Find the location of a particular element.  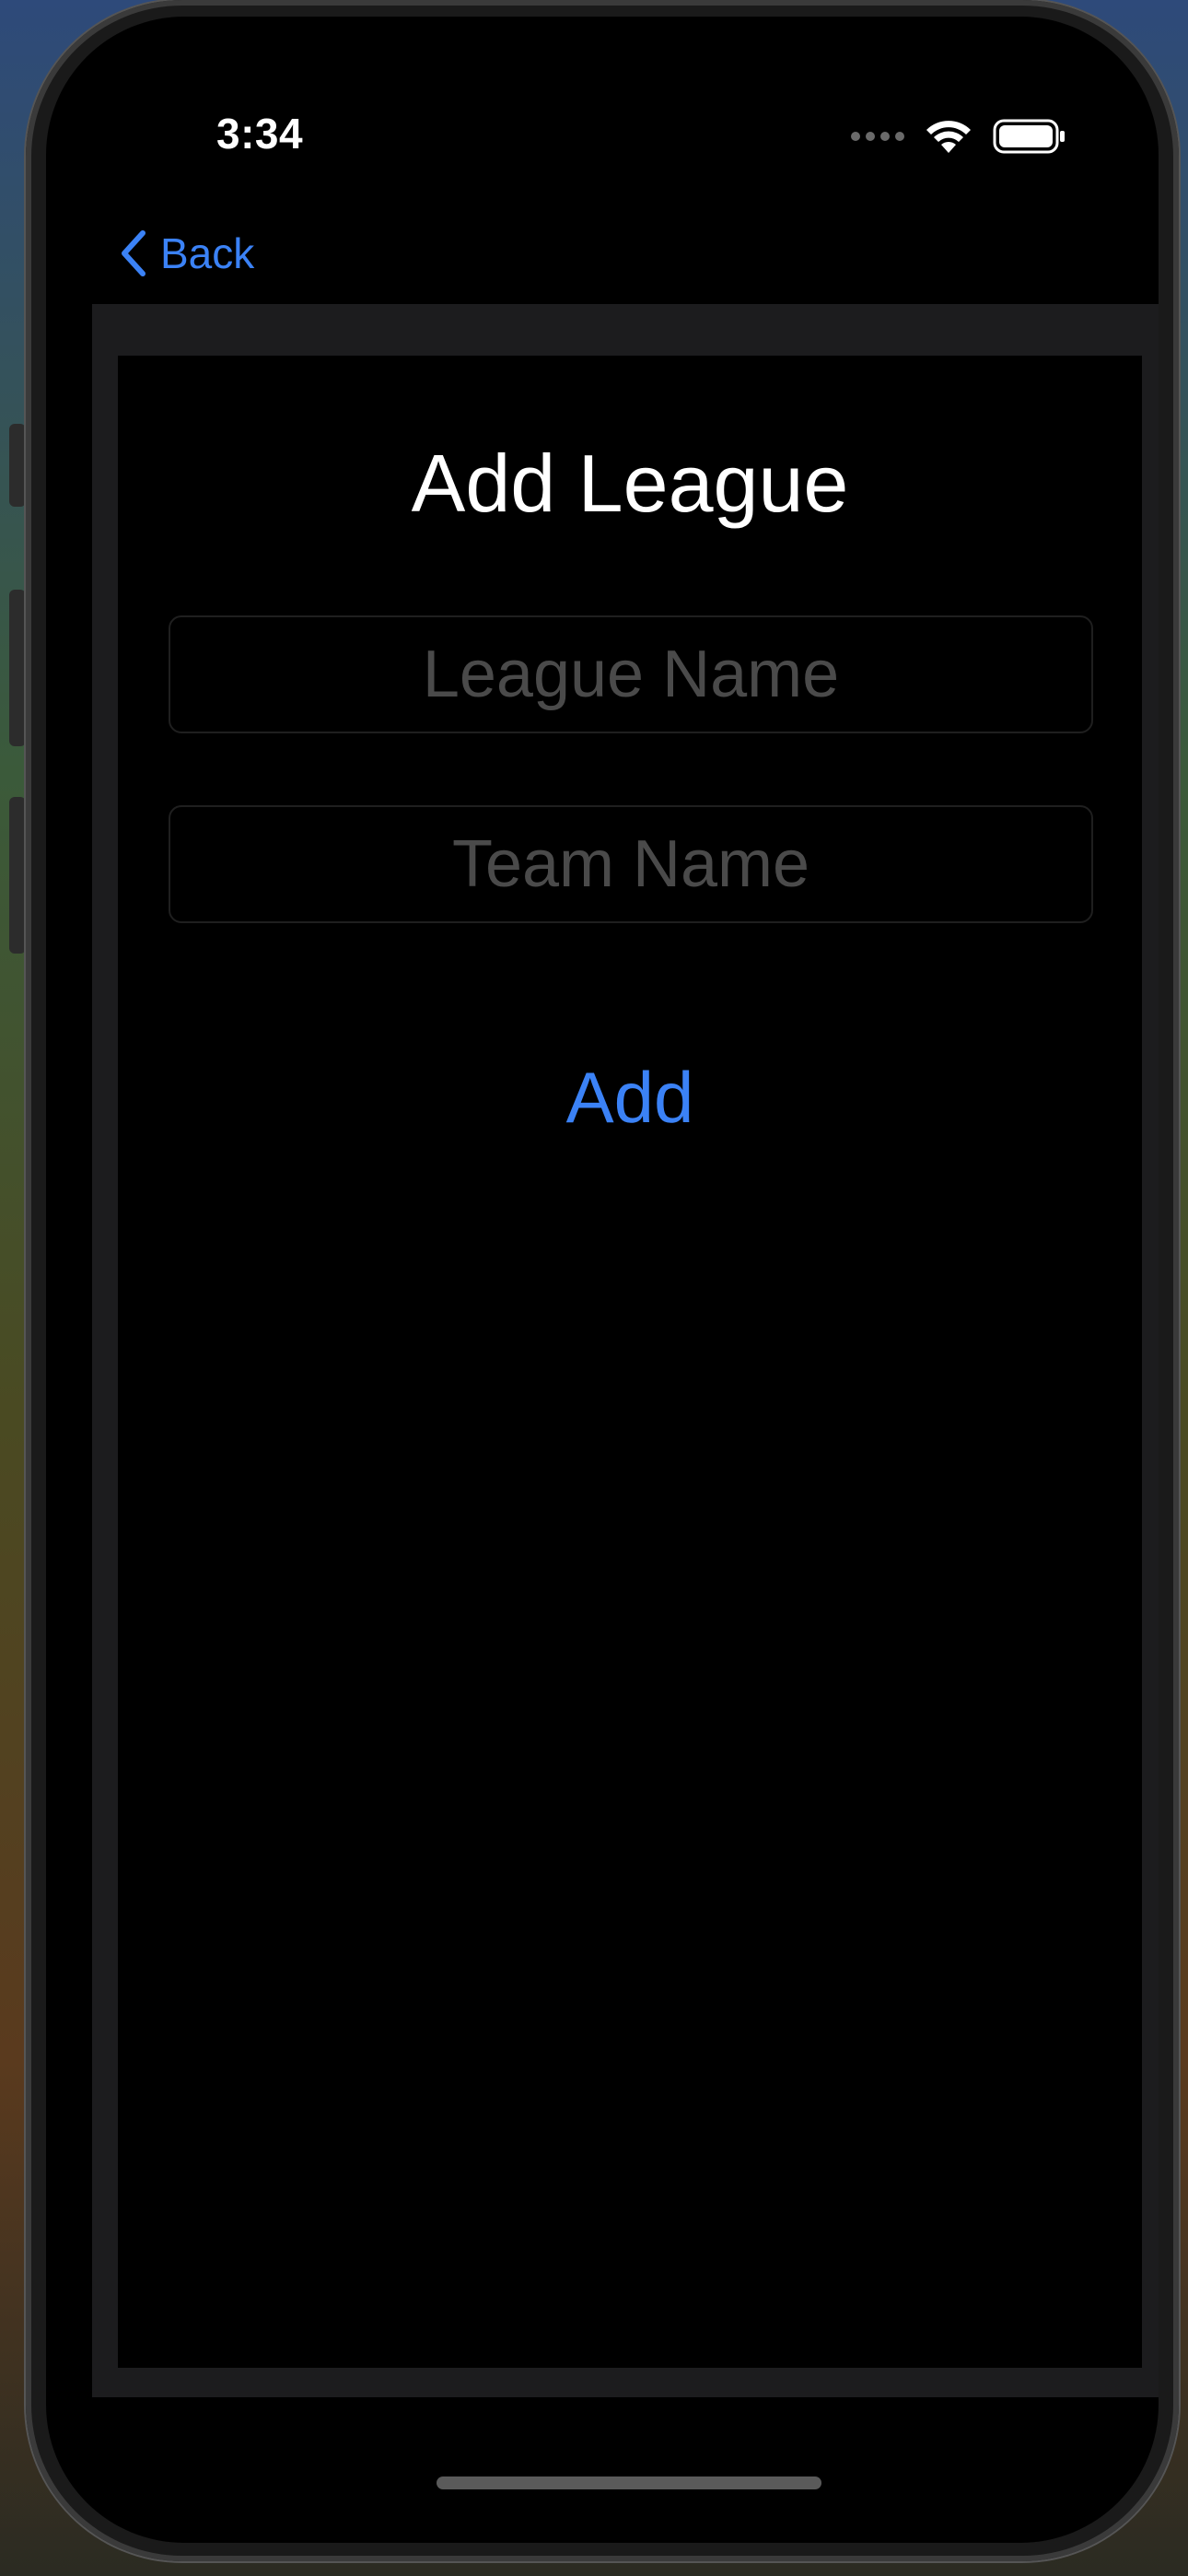

silent-switch is located at coordinates (17, 465).